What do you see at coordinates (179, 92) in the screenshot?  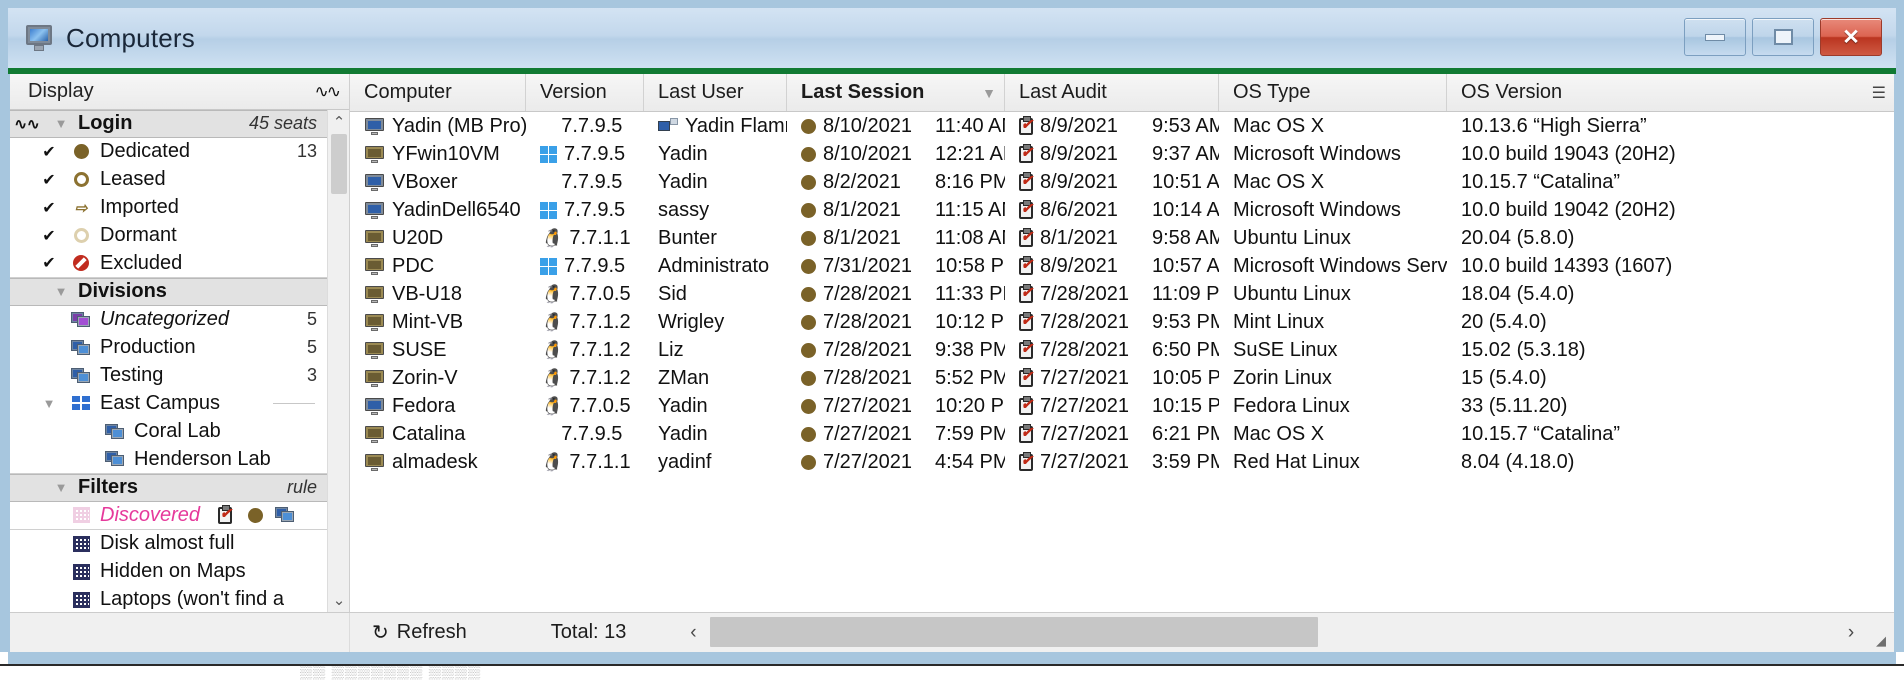 I see `sidebar-header: Display ∿∿` at bounding box center [179, 92].